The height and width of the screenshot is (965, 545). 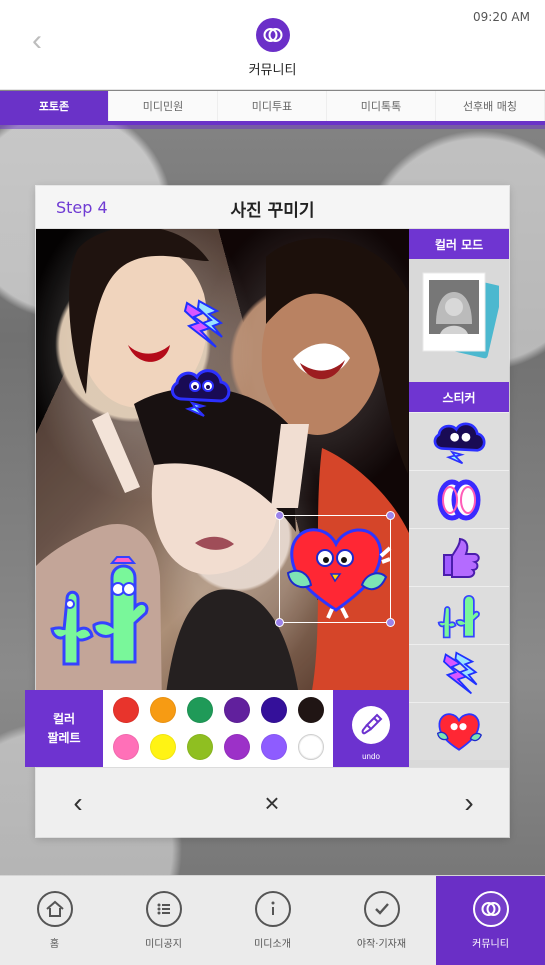 I want to click on back-button: ‹, so click(x=37, y=41).